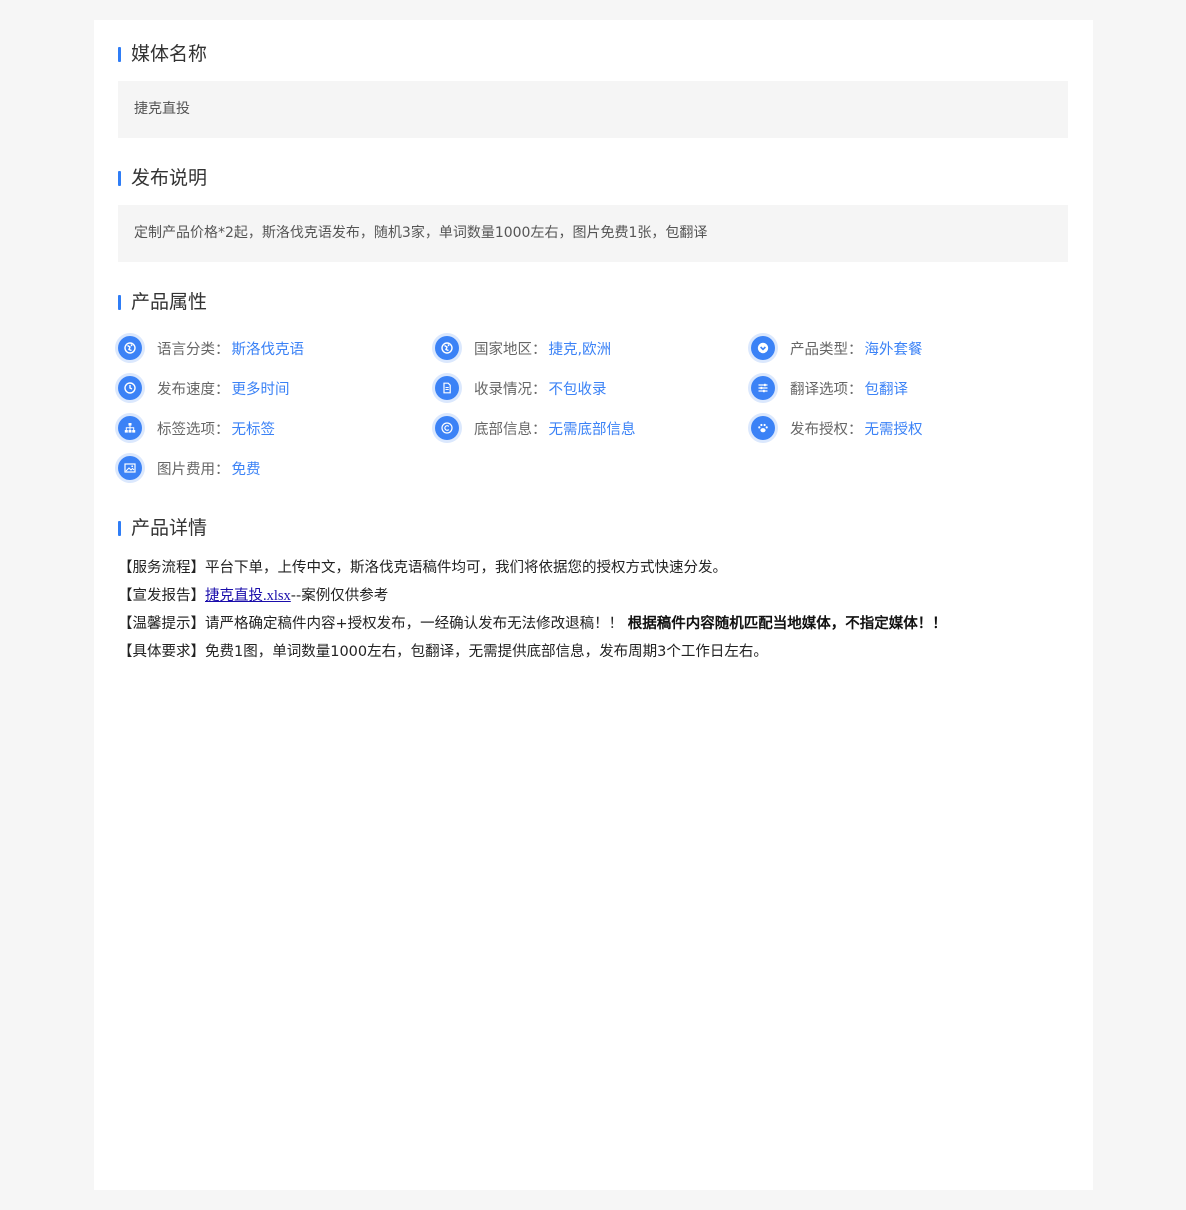 The image size is (1186, 1210). Describe the element at coordinates (162, 178) in the screenshot. I see `publish-note-title: 发布说明` at that location.